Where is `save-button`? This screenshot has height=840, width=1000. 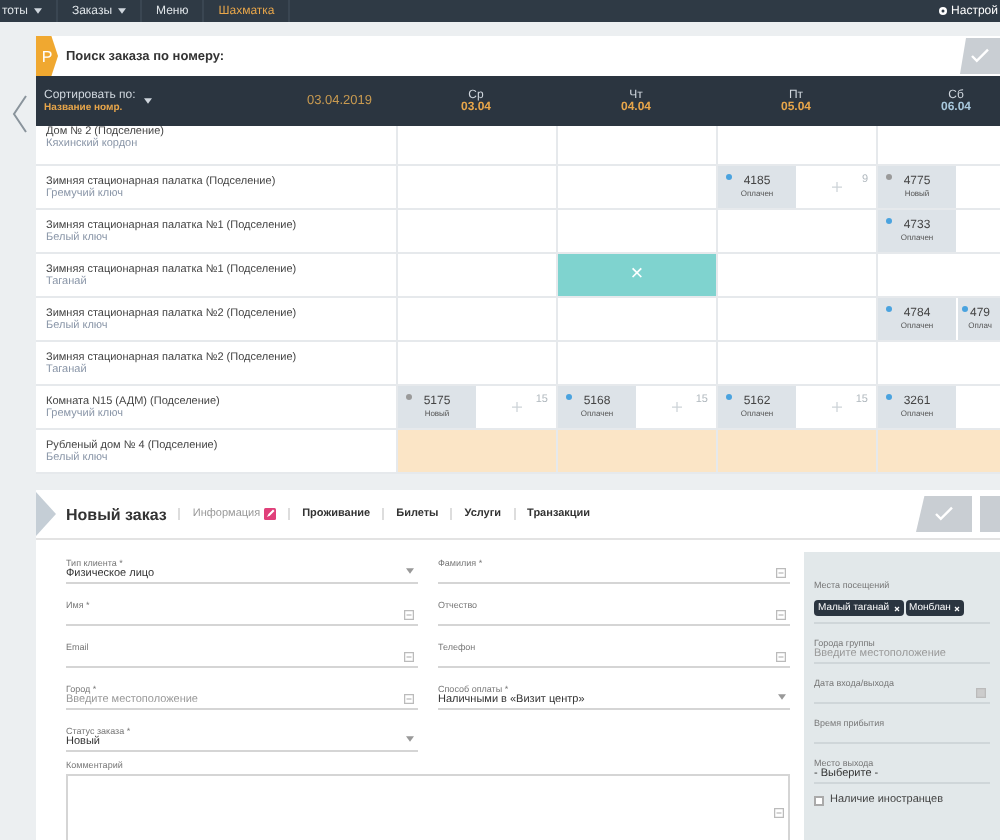 save-button is located at coordinates (944, 514).